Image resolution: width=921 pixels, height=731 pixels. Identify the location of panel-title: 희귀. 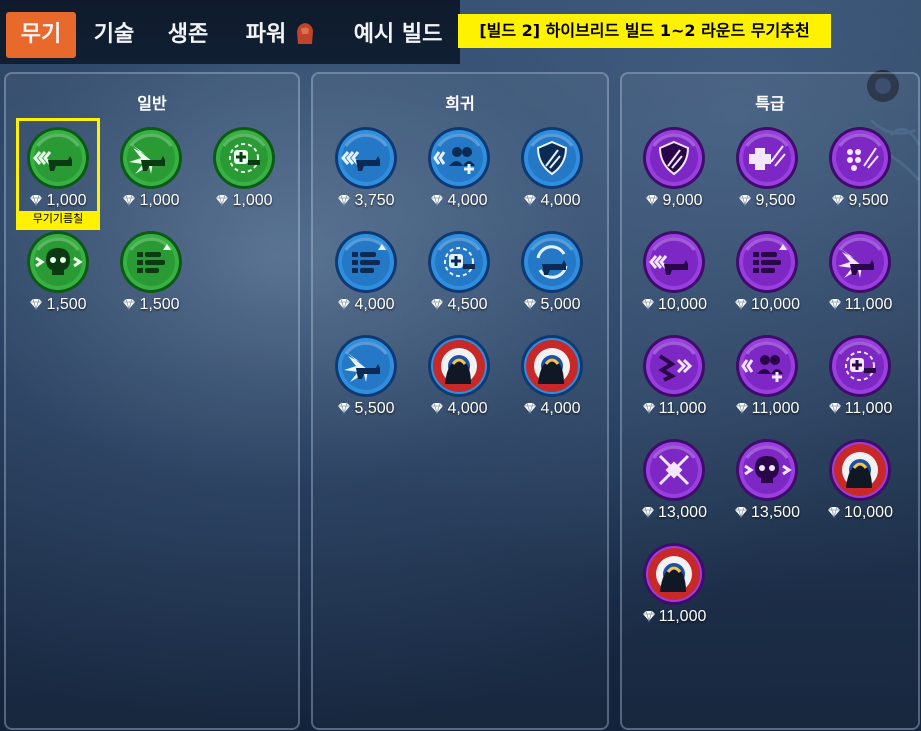
(460, 103).